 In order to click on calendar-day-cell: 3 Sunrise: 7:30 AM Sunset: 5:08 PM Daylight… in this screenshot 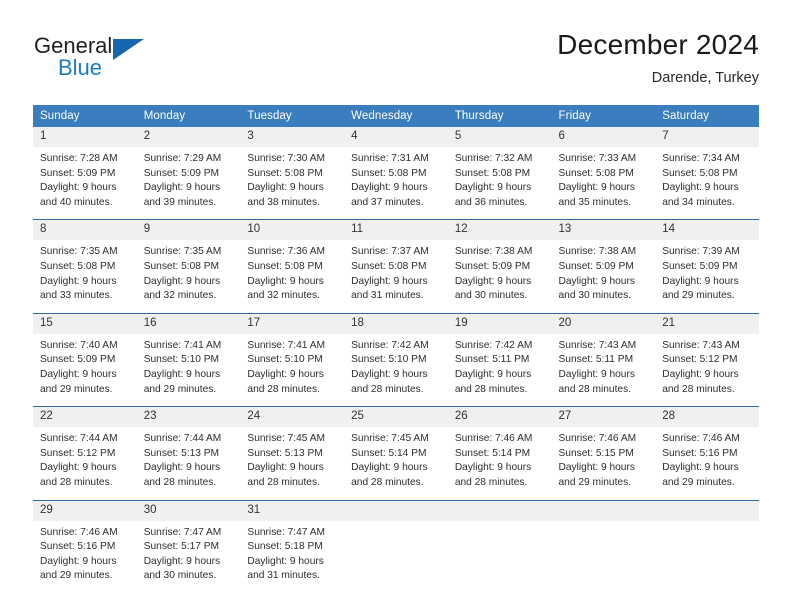, I will do `click(292, 173)`.